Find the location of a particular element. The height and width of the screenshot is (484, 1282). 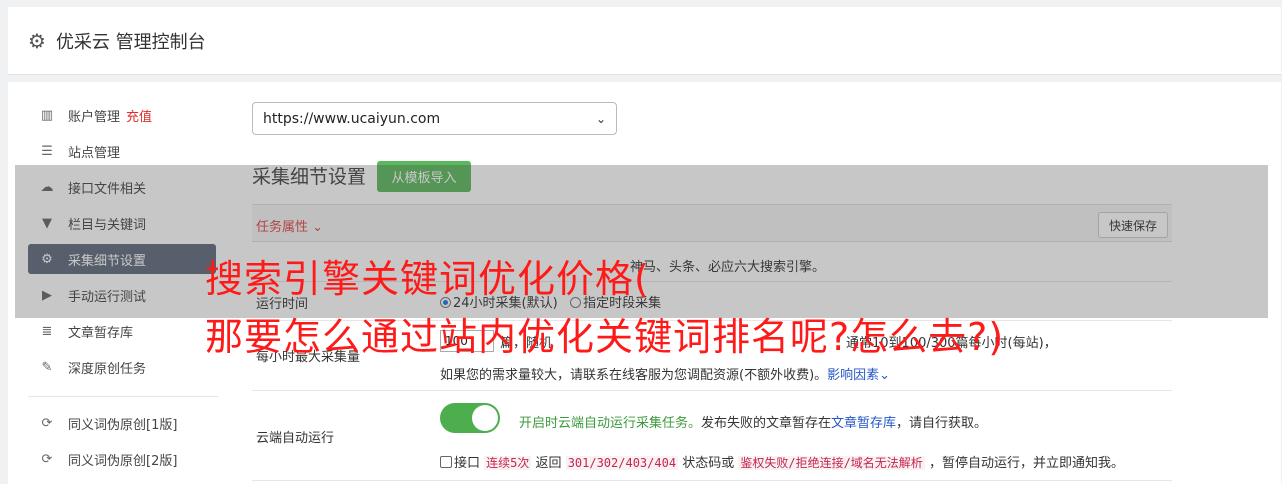

max-per-hour-desc-2: 如果您的需求量较大，请联系在线客服为您调配资源(不额外收费)。影响因素⌄ is located at coordinates (665, 373).